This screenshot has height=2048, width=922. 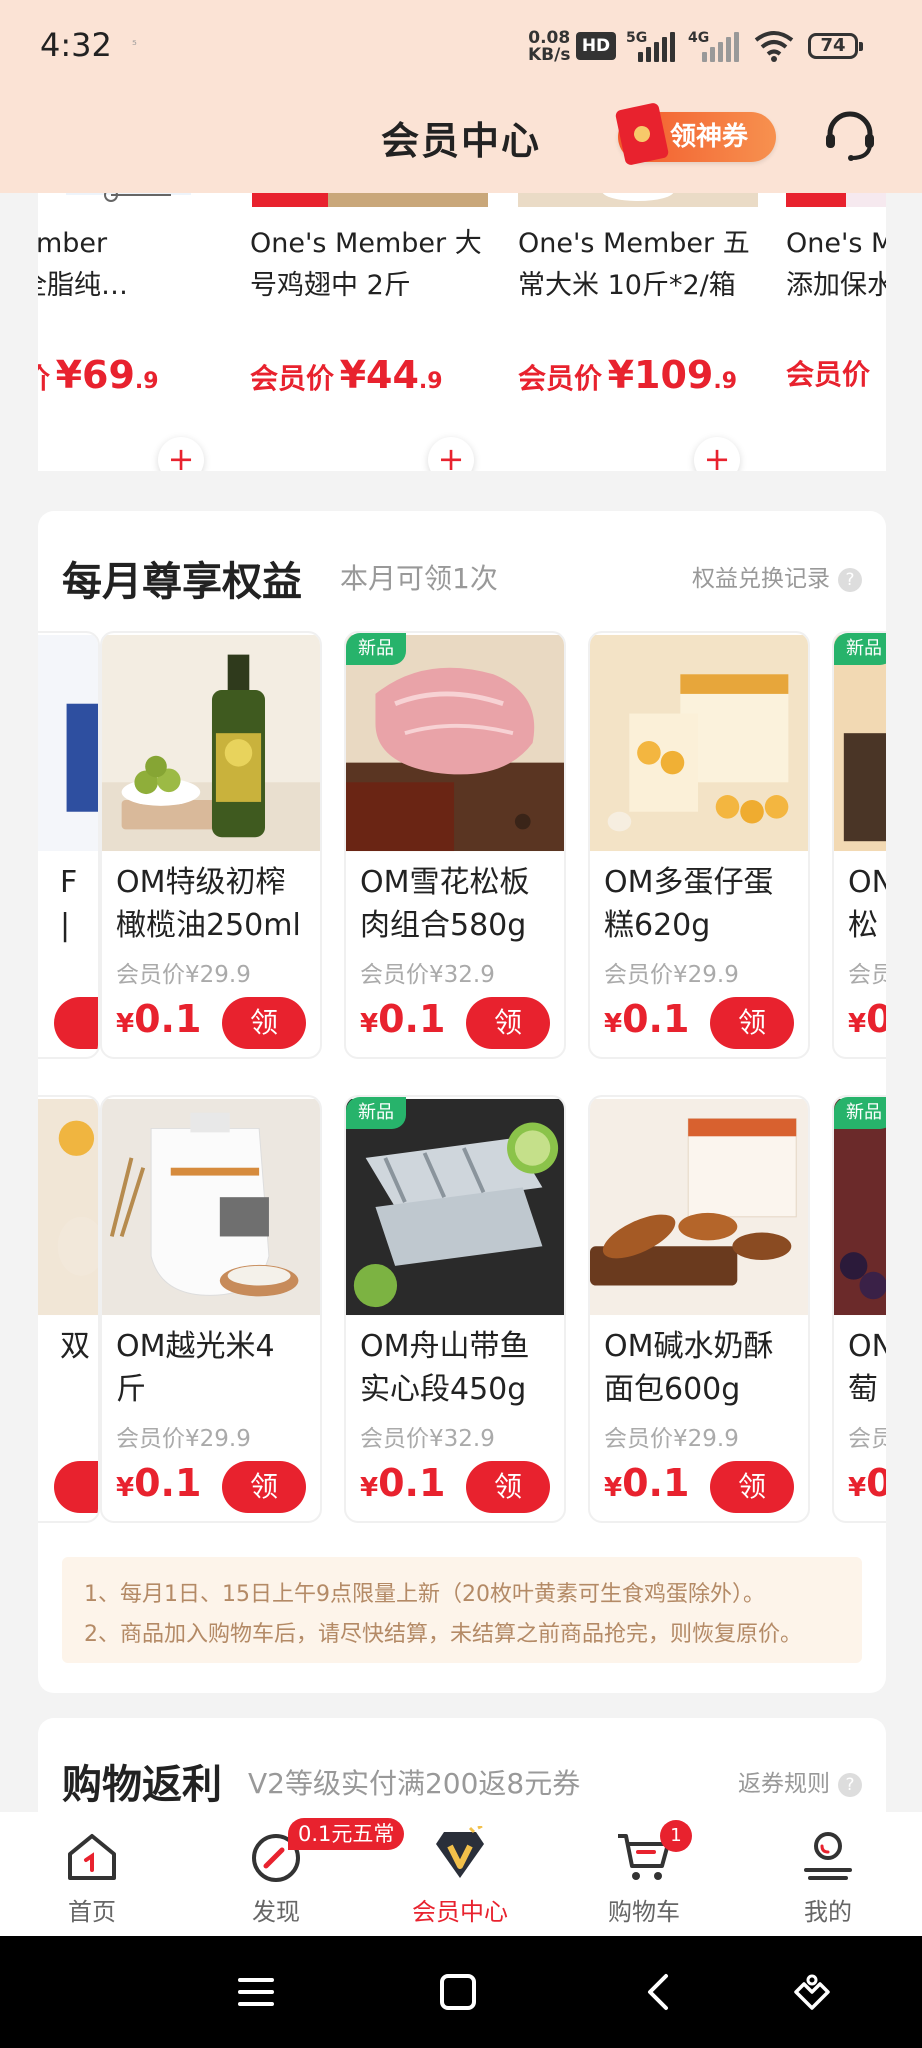 I want to click on header: 4:32 ⁵ 0.08 KB/s HD 5G 4G 74 会员中心 领神券, so click(x=461, y=96).